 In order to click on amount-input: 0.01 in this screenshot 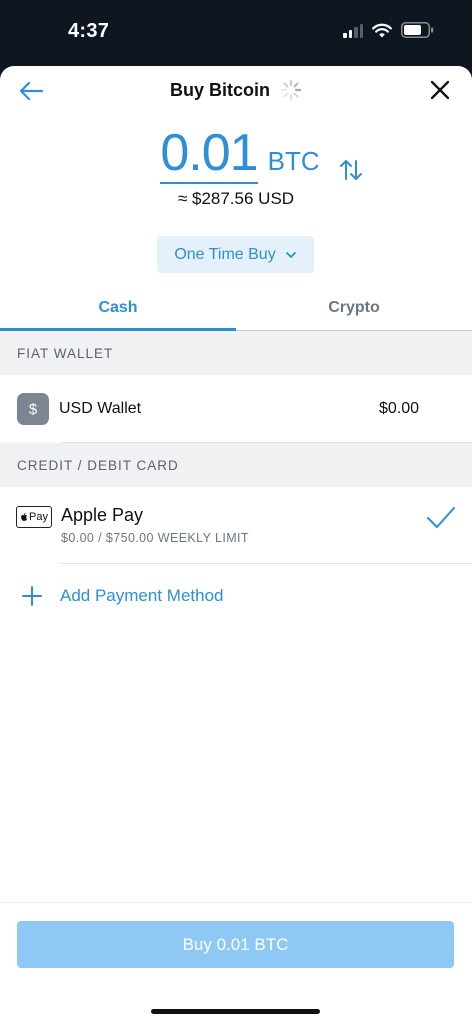, I will do `click(209, 155)`.